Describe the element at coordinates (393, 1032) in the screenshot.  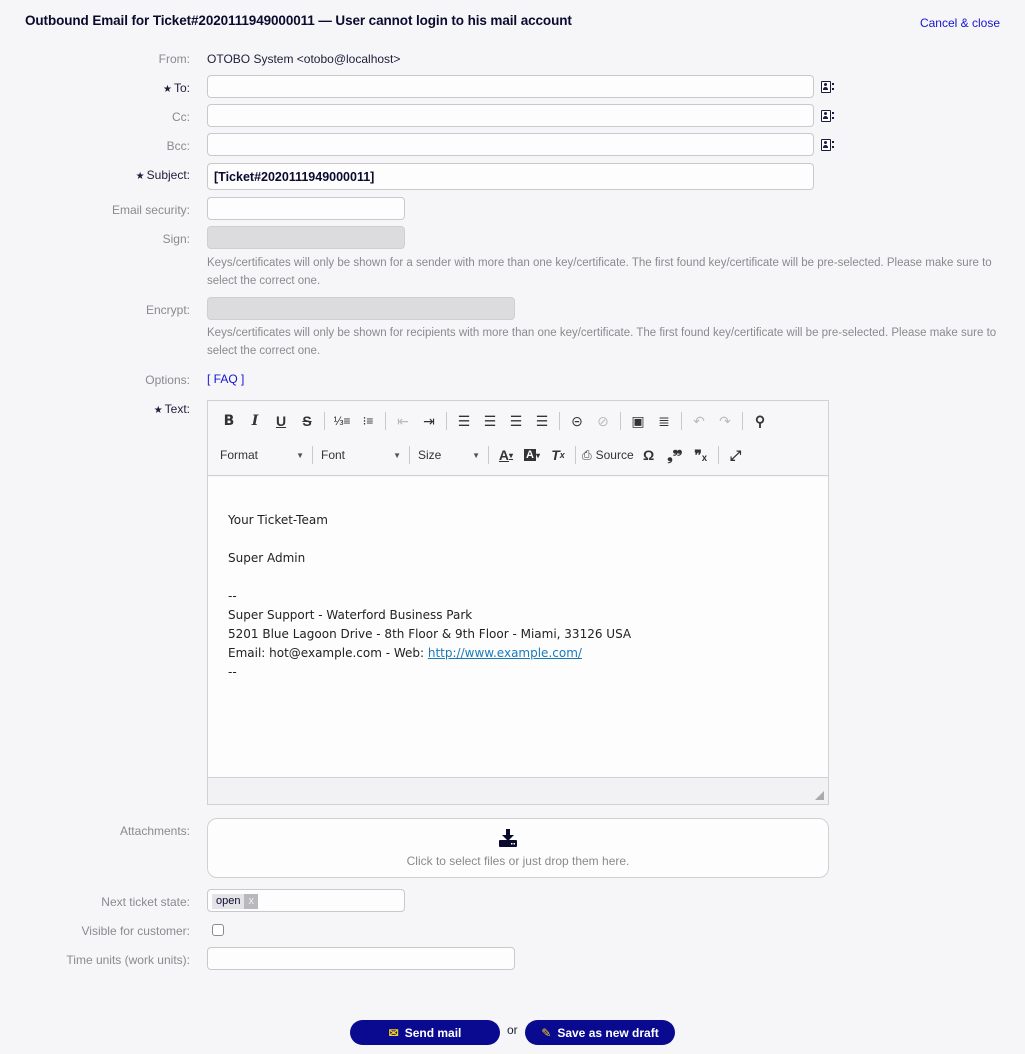
I see `envelope-icon: ✉` at that location.